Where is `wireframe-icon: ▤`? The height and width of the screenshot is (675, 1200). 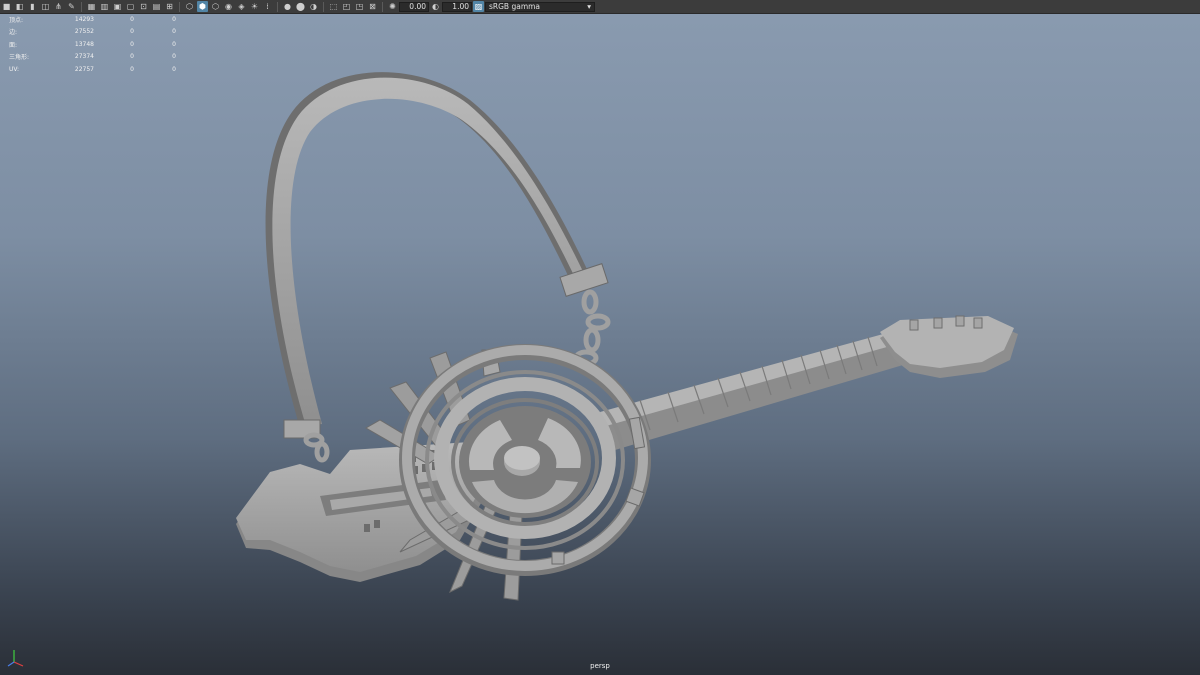 wireframe-icon: ▤ is located at coordinates (156, 6).